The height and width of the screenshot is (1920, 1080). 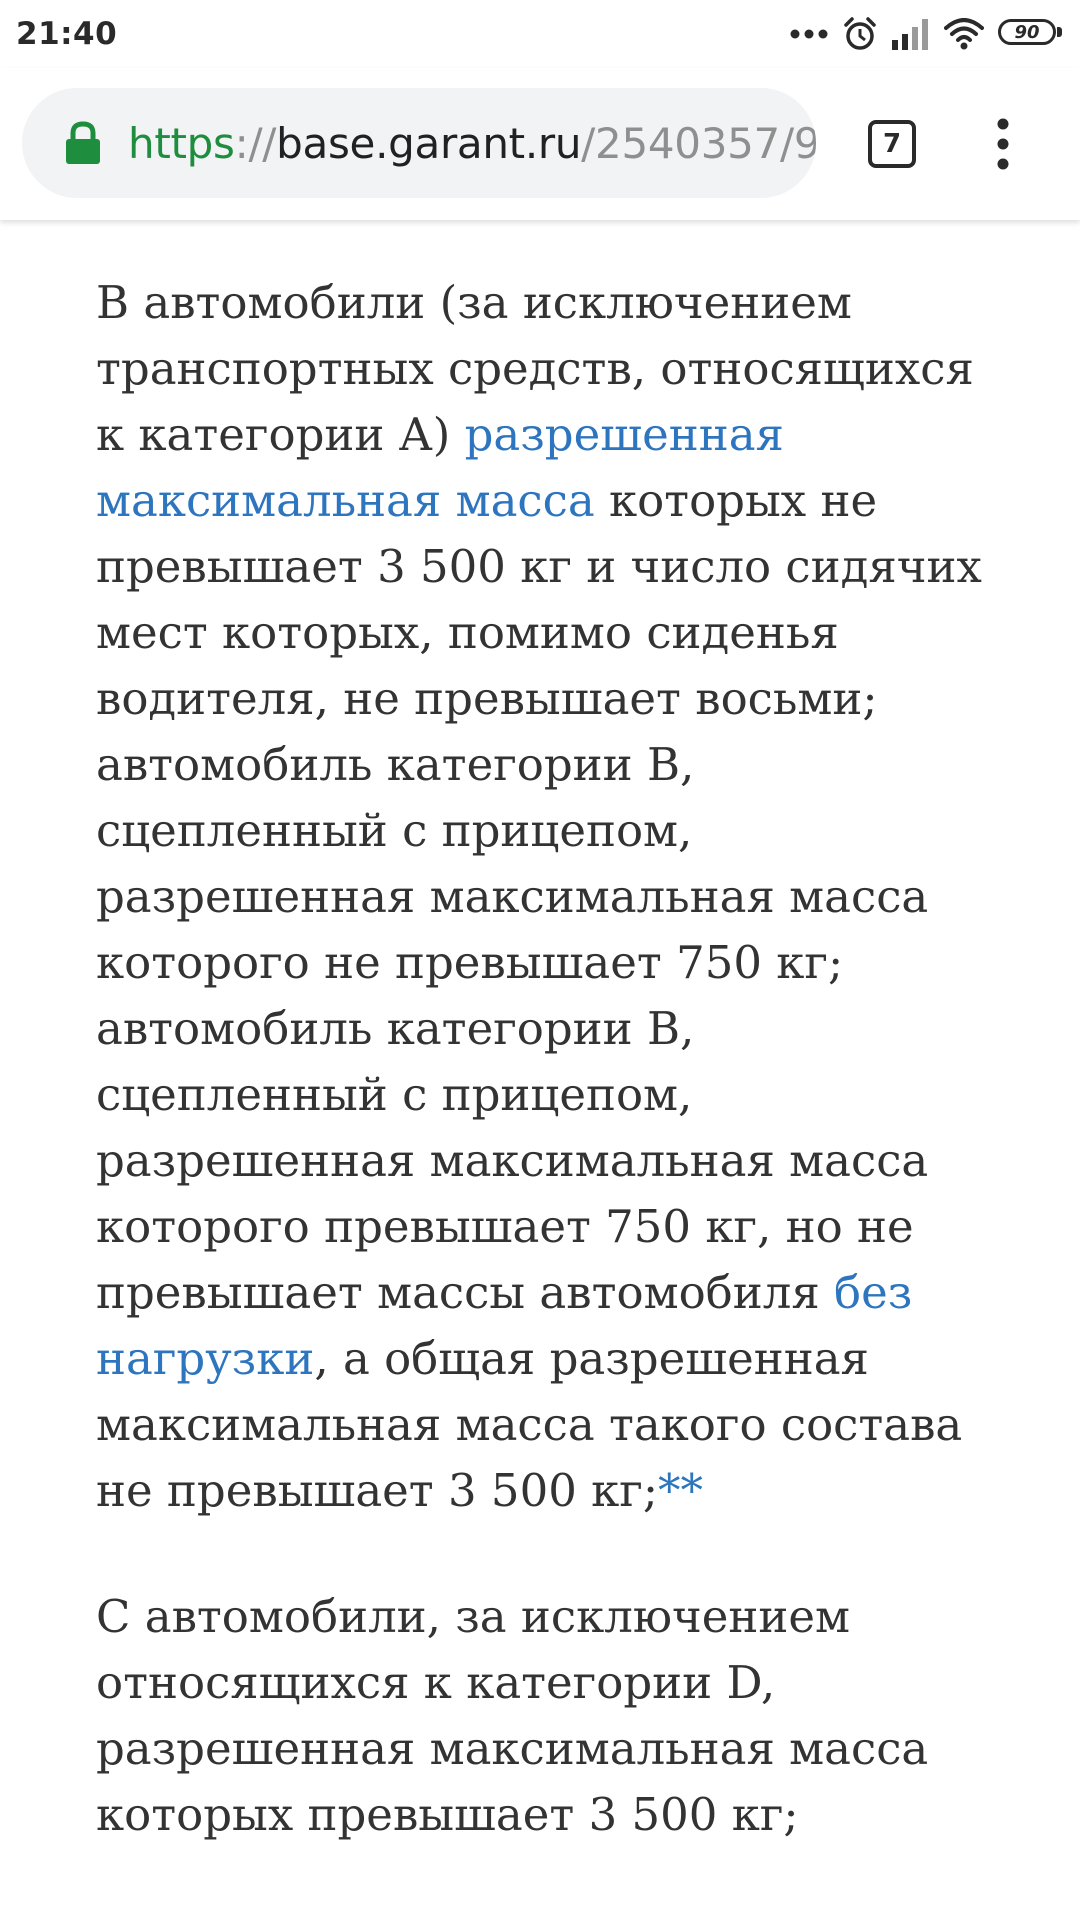 I want to click on signal-icon, so click(x=910, y=34).